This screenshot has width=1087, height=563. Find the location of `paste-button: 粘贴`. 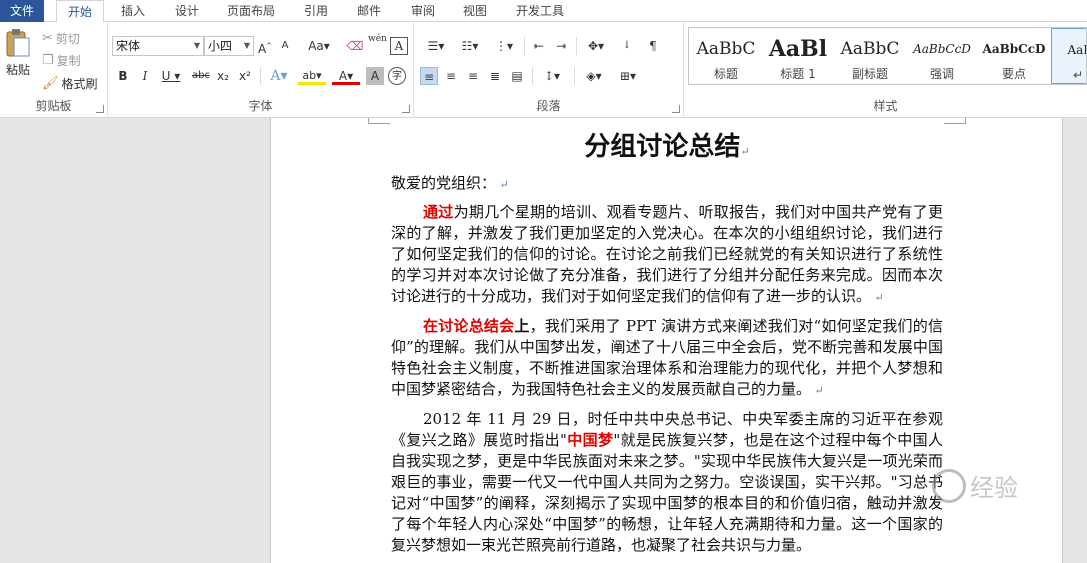

paste-button: 粘贴 is located at coordinates (18, 56).